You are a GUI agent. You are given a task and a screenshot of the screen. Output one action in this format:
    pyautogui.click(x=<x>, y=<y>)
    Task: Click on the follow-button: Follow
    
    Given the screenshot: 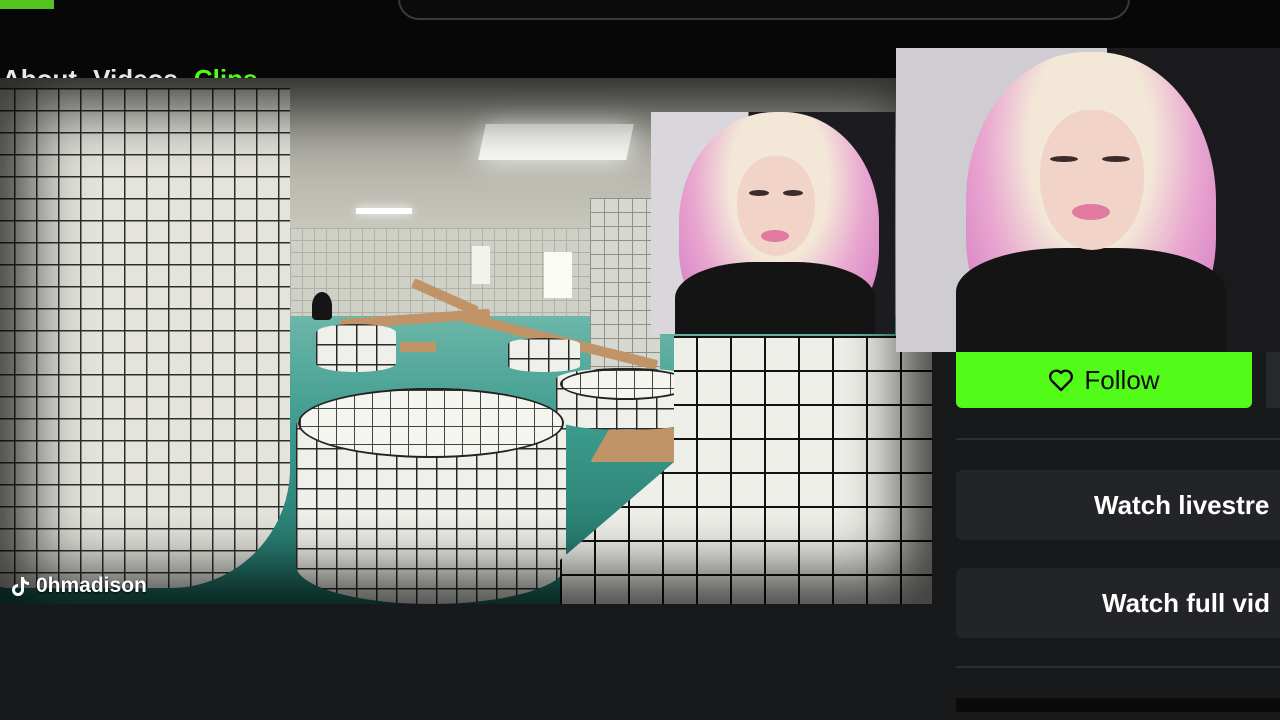 What is the action you would take?
    pyautogui.click(x=1104, y=380)
    